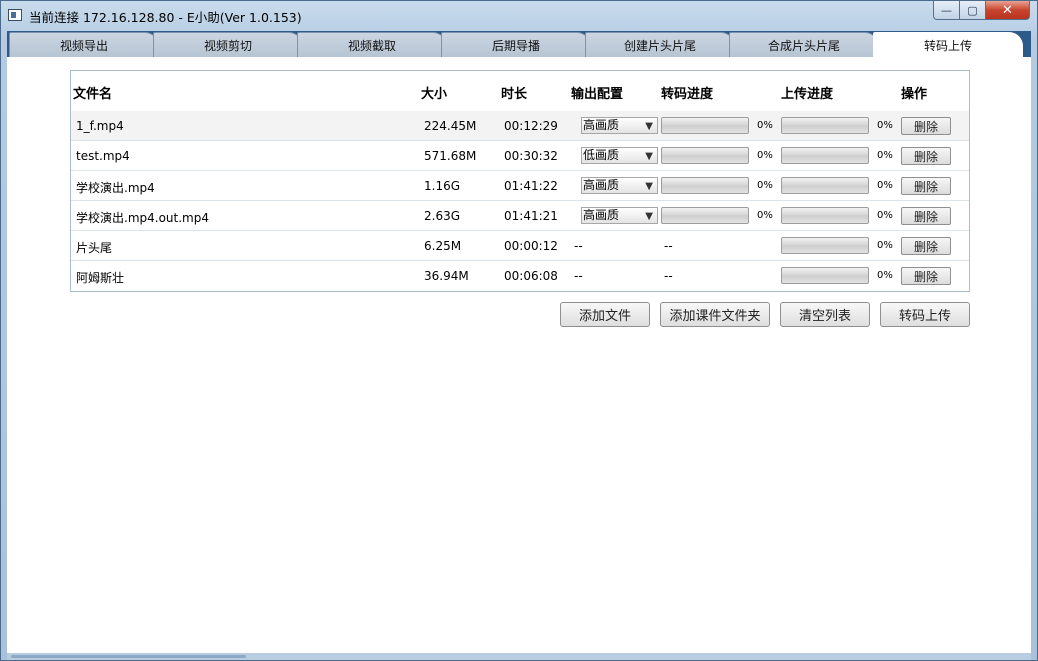 This screenshot has height=661, width=1038. I want to click on tab-video-export: 视频导出, so click(84, 44).